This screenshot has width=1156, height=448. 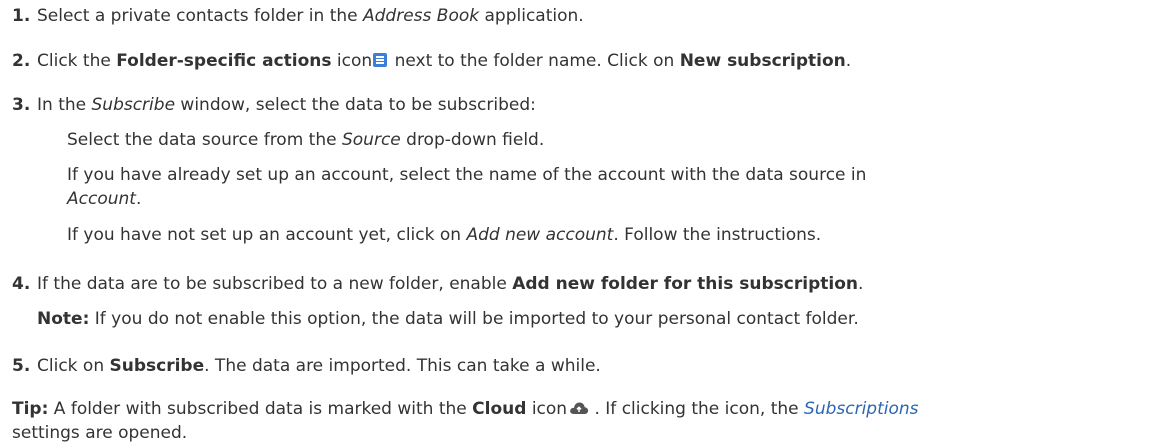 What do you see at coordinates (30, 409) in the screenshot?
I see `tip-label: Tip:` at bounding box center [30, 409].